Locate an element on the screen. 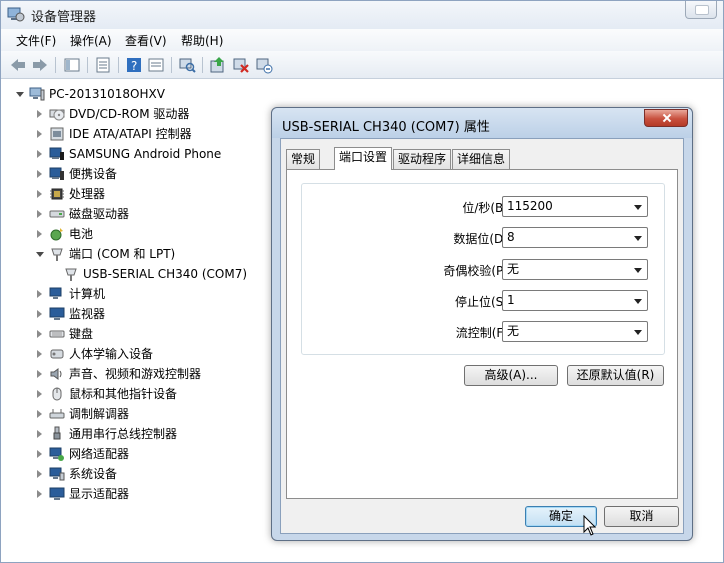 This screenshot has width=724, height=563. tab-port-settings: 端口设置 is located at coordinates (363, 158).